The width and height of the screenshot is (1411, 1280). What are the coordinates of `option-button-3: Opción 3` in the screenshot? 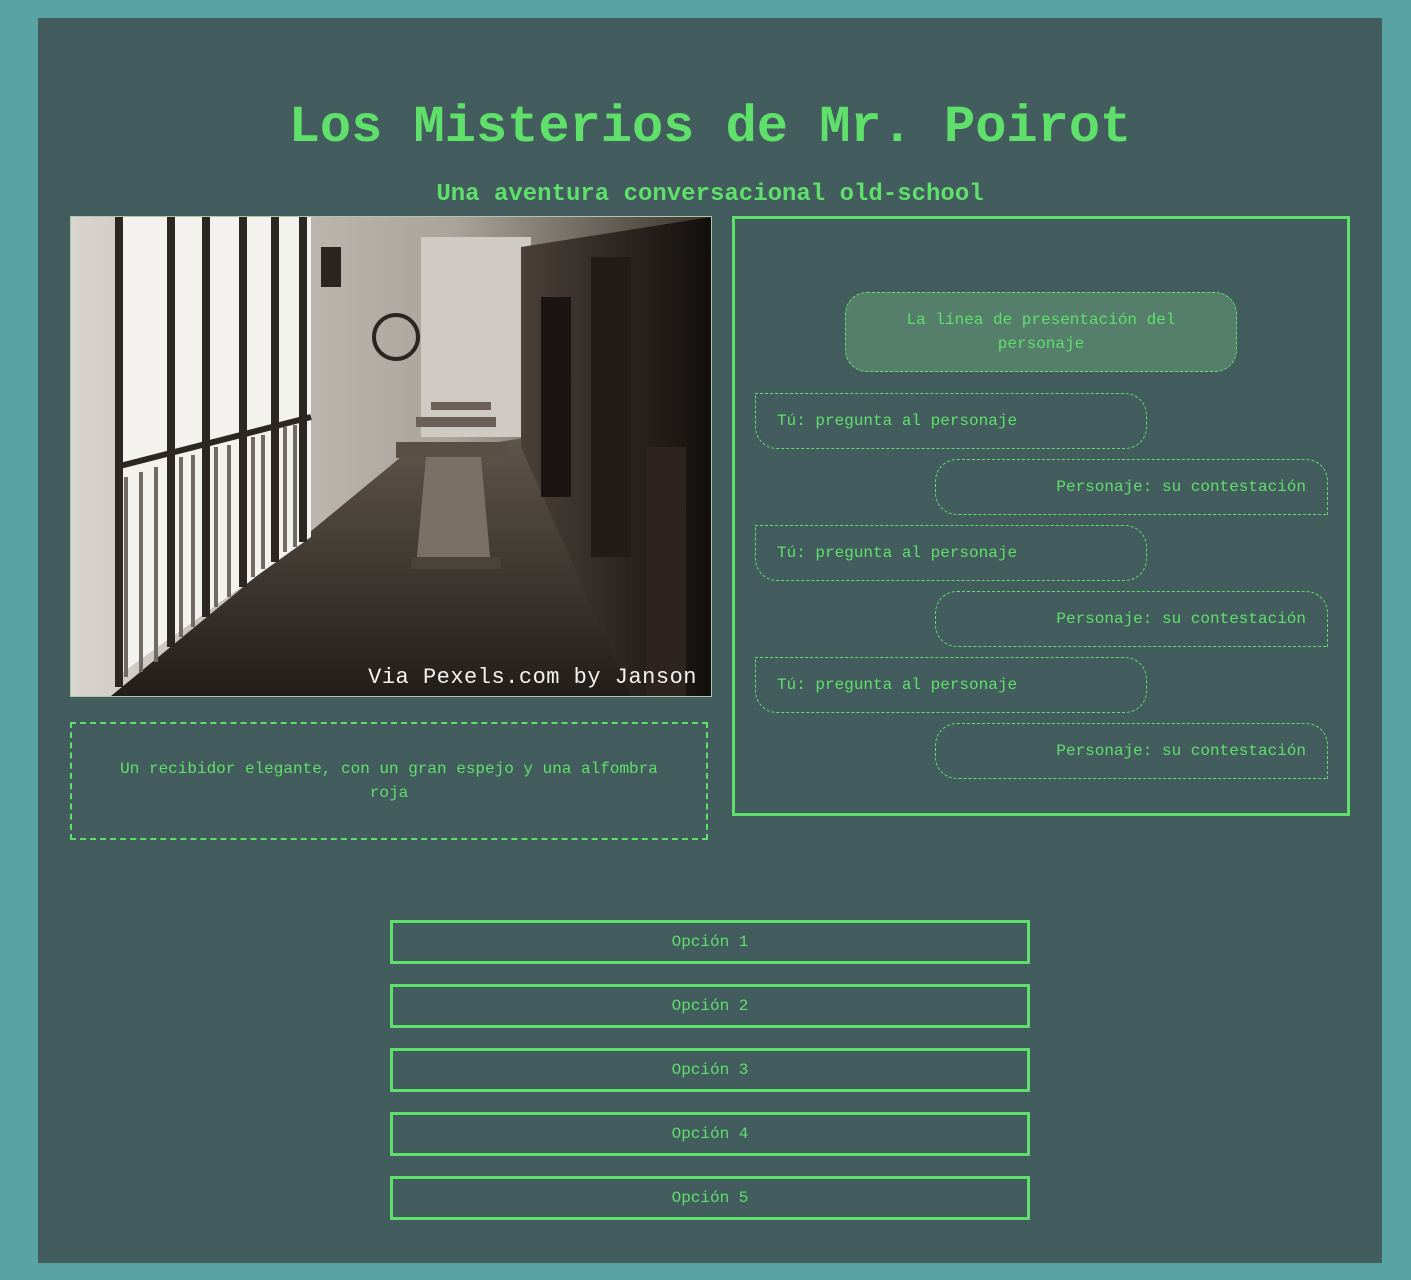 It's located at (710, 1070).